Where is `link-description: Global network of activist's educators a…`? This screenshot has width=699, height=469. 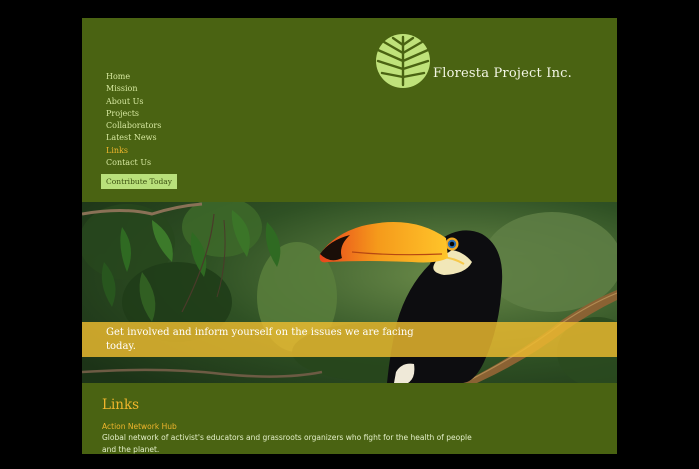
link-description: Global network of activist's educators a… is located at coordinates (287, 443).